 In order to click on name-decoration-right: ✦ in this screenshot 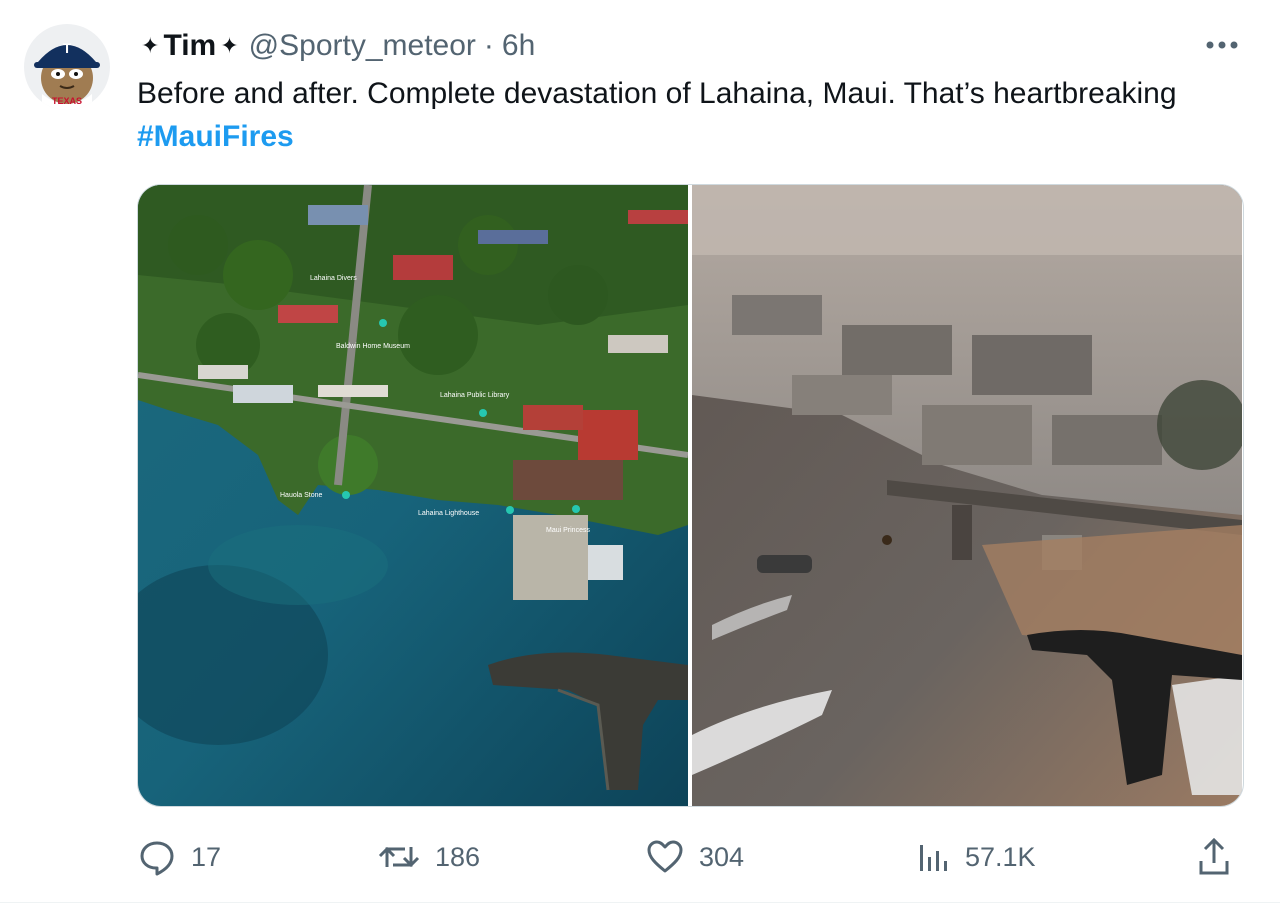, I will do `click(229, 45)`.